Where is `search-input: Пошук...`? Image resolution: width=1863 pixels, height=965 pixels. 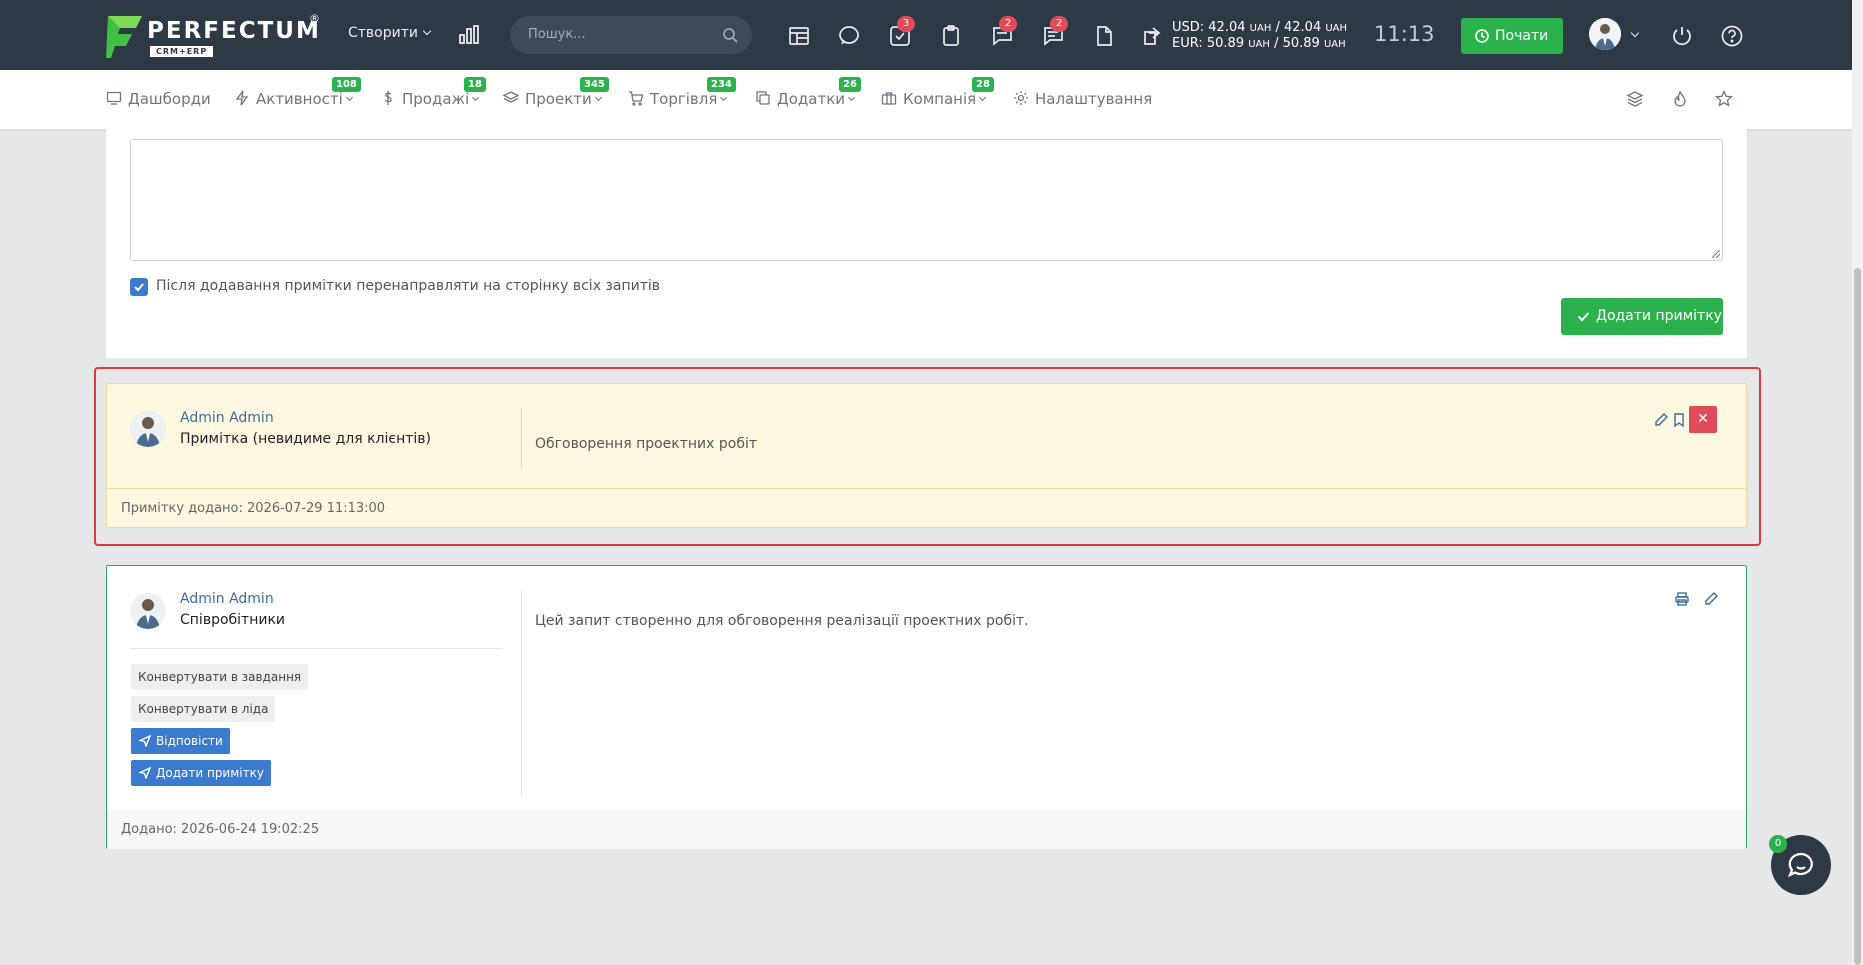
search-input: Пошук... is located at coordinates (557, 34).